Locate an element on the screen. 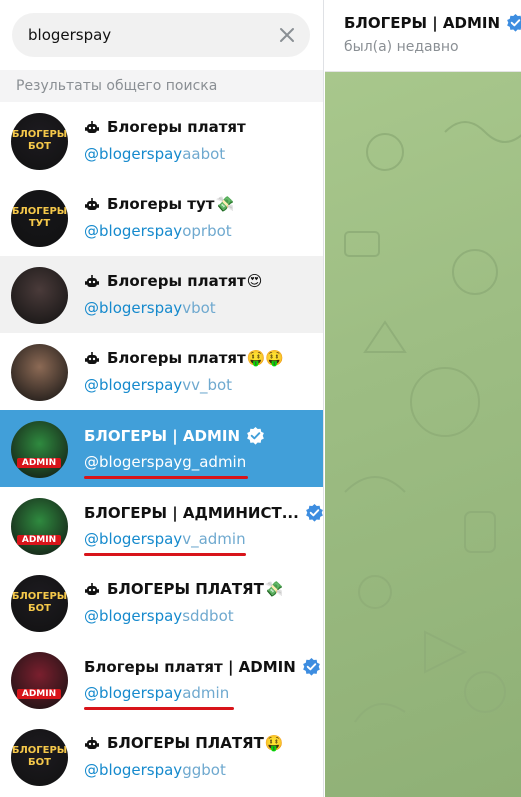 This screenshot has height=797, width=521. result-username: @blogerspayadmin is located at coordinates (156, 693).